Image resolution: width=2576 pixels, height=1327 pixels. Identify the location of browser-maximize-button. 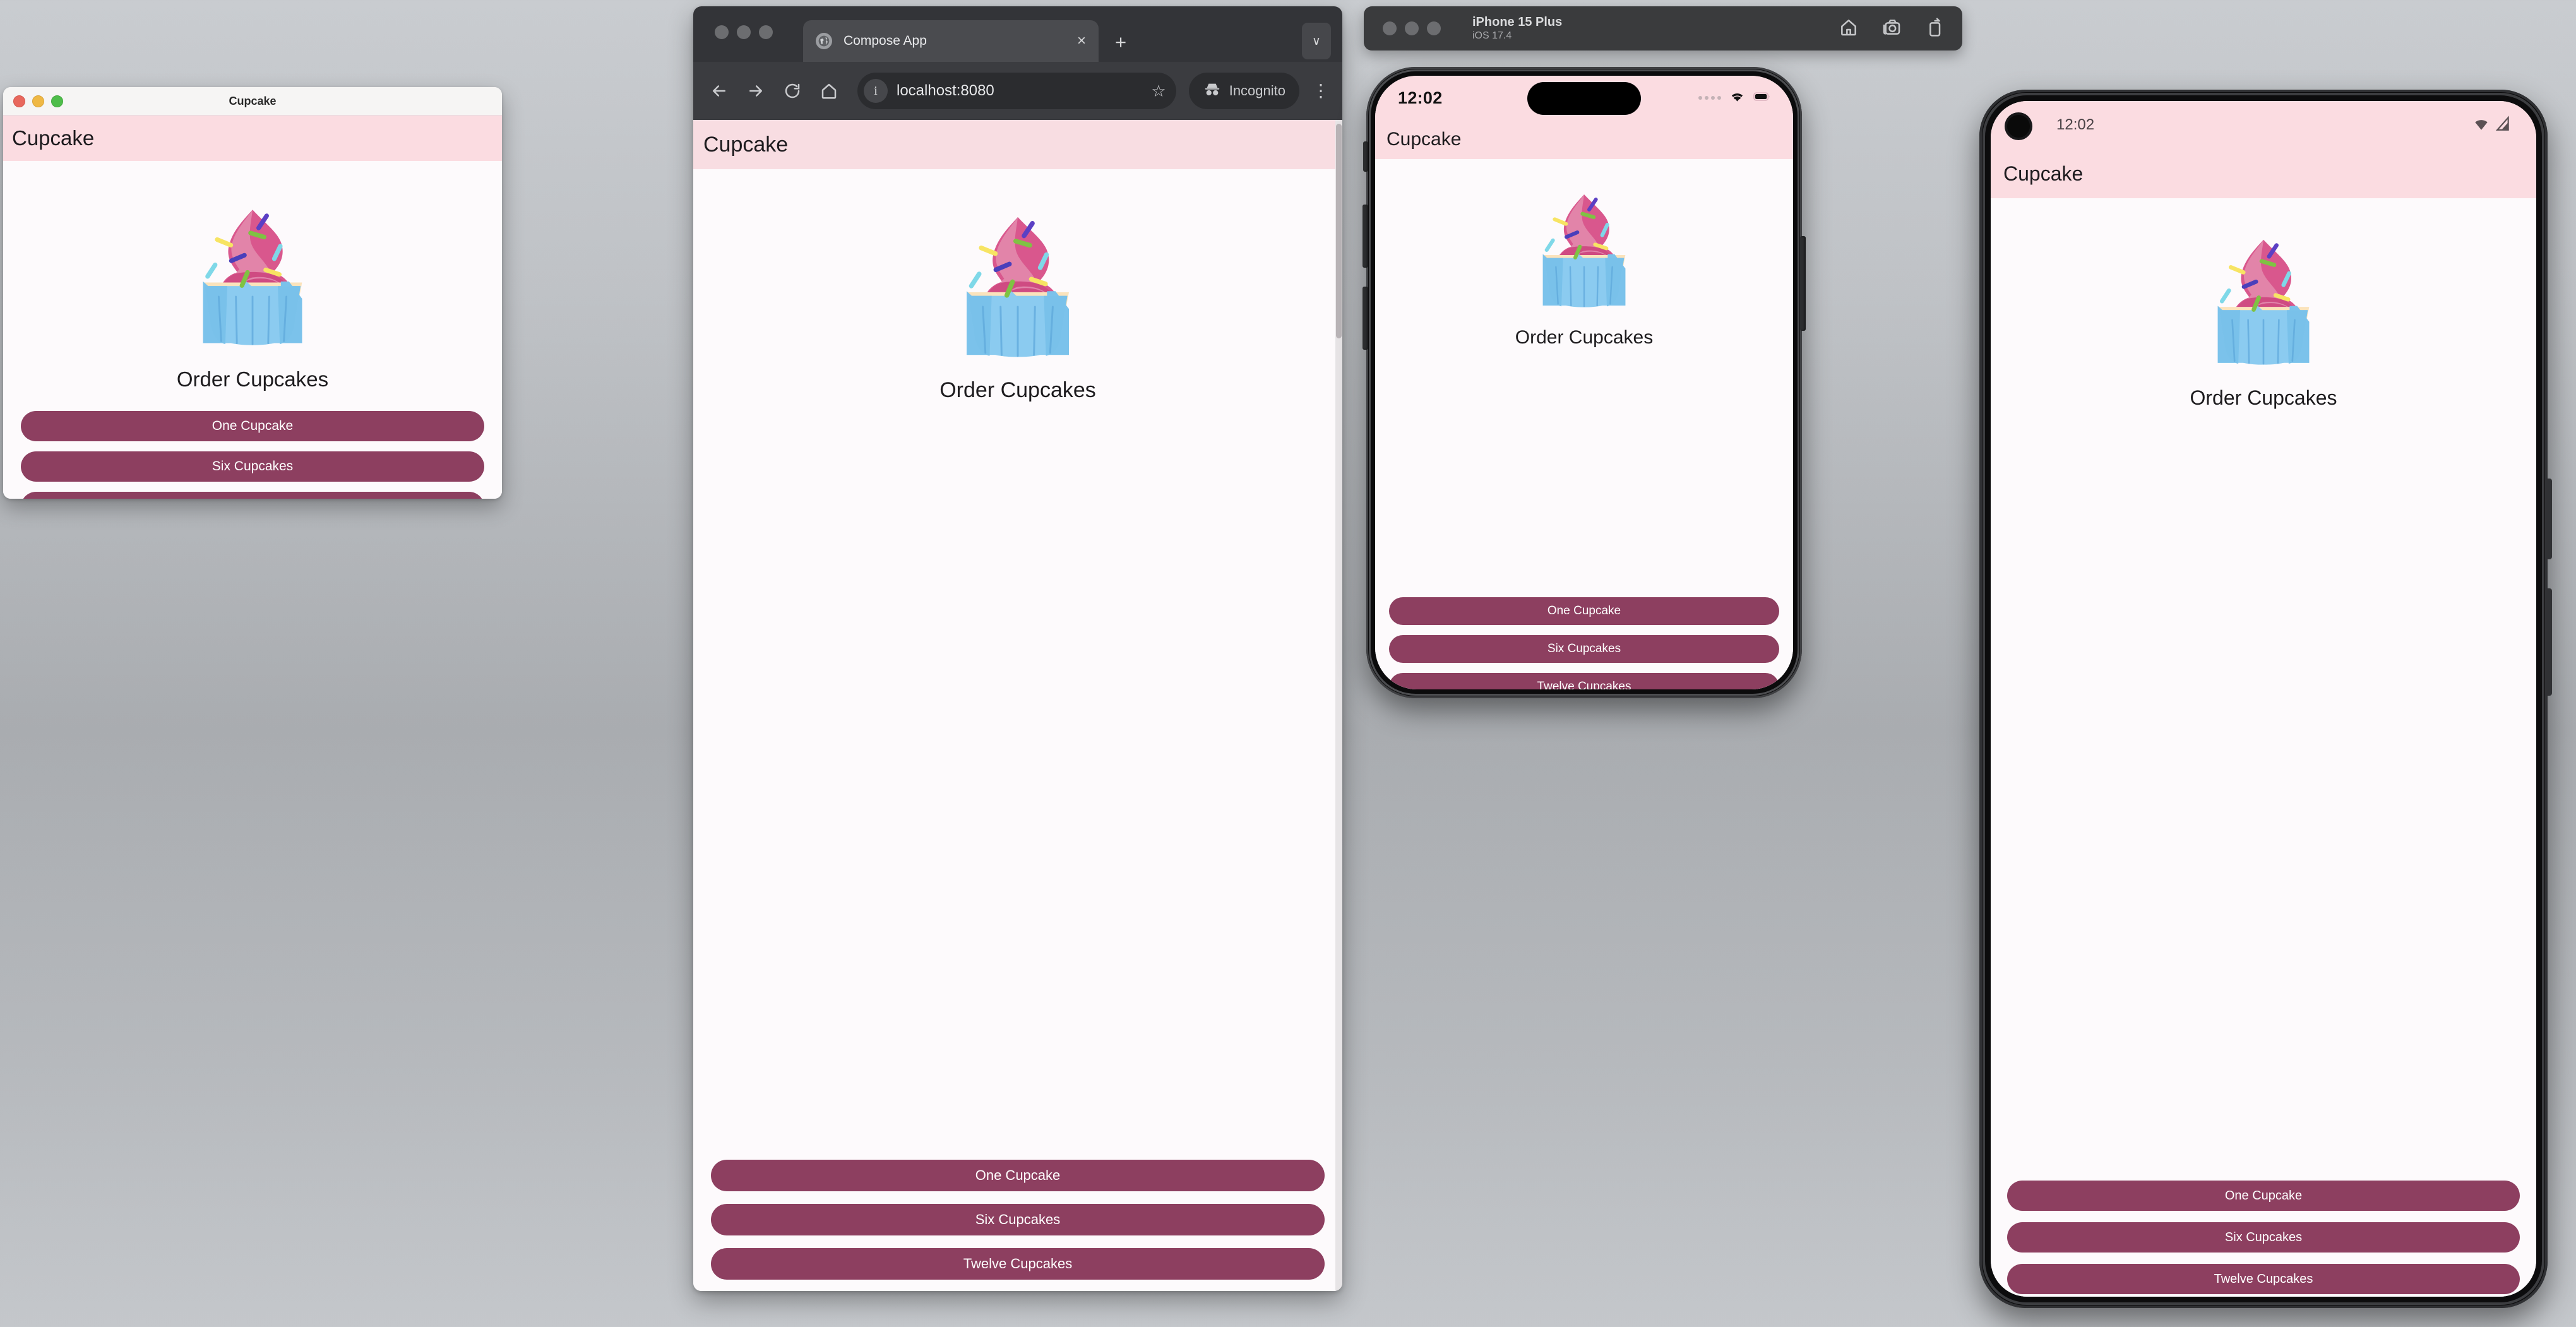
(766, 32).